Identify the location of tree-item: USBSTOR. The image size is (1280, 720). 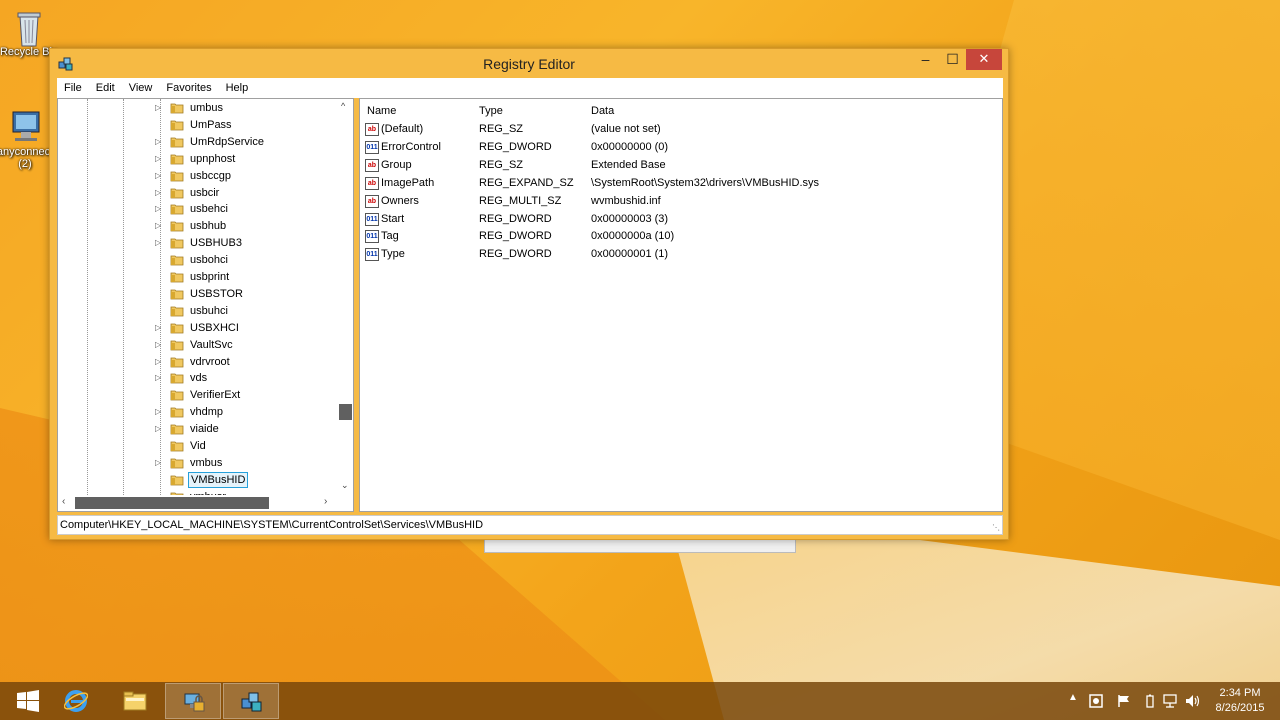
(198, 294).